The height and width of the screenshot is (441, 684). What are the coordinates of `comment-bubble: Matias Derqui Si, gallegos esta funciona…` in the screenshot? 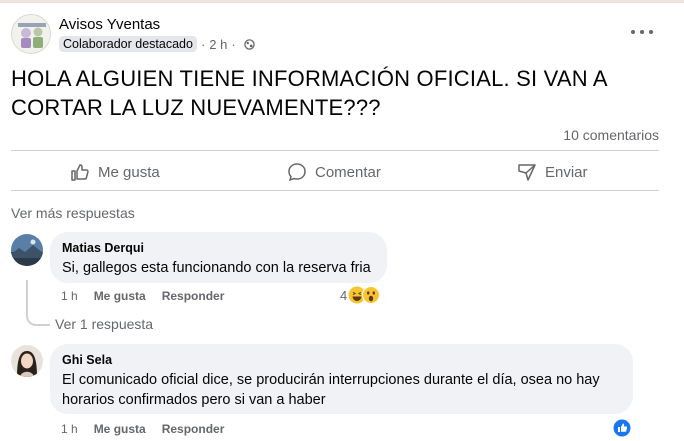 It's located at (218, 257).